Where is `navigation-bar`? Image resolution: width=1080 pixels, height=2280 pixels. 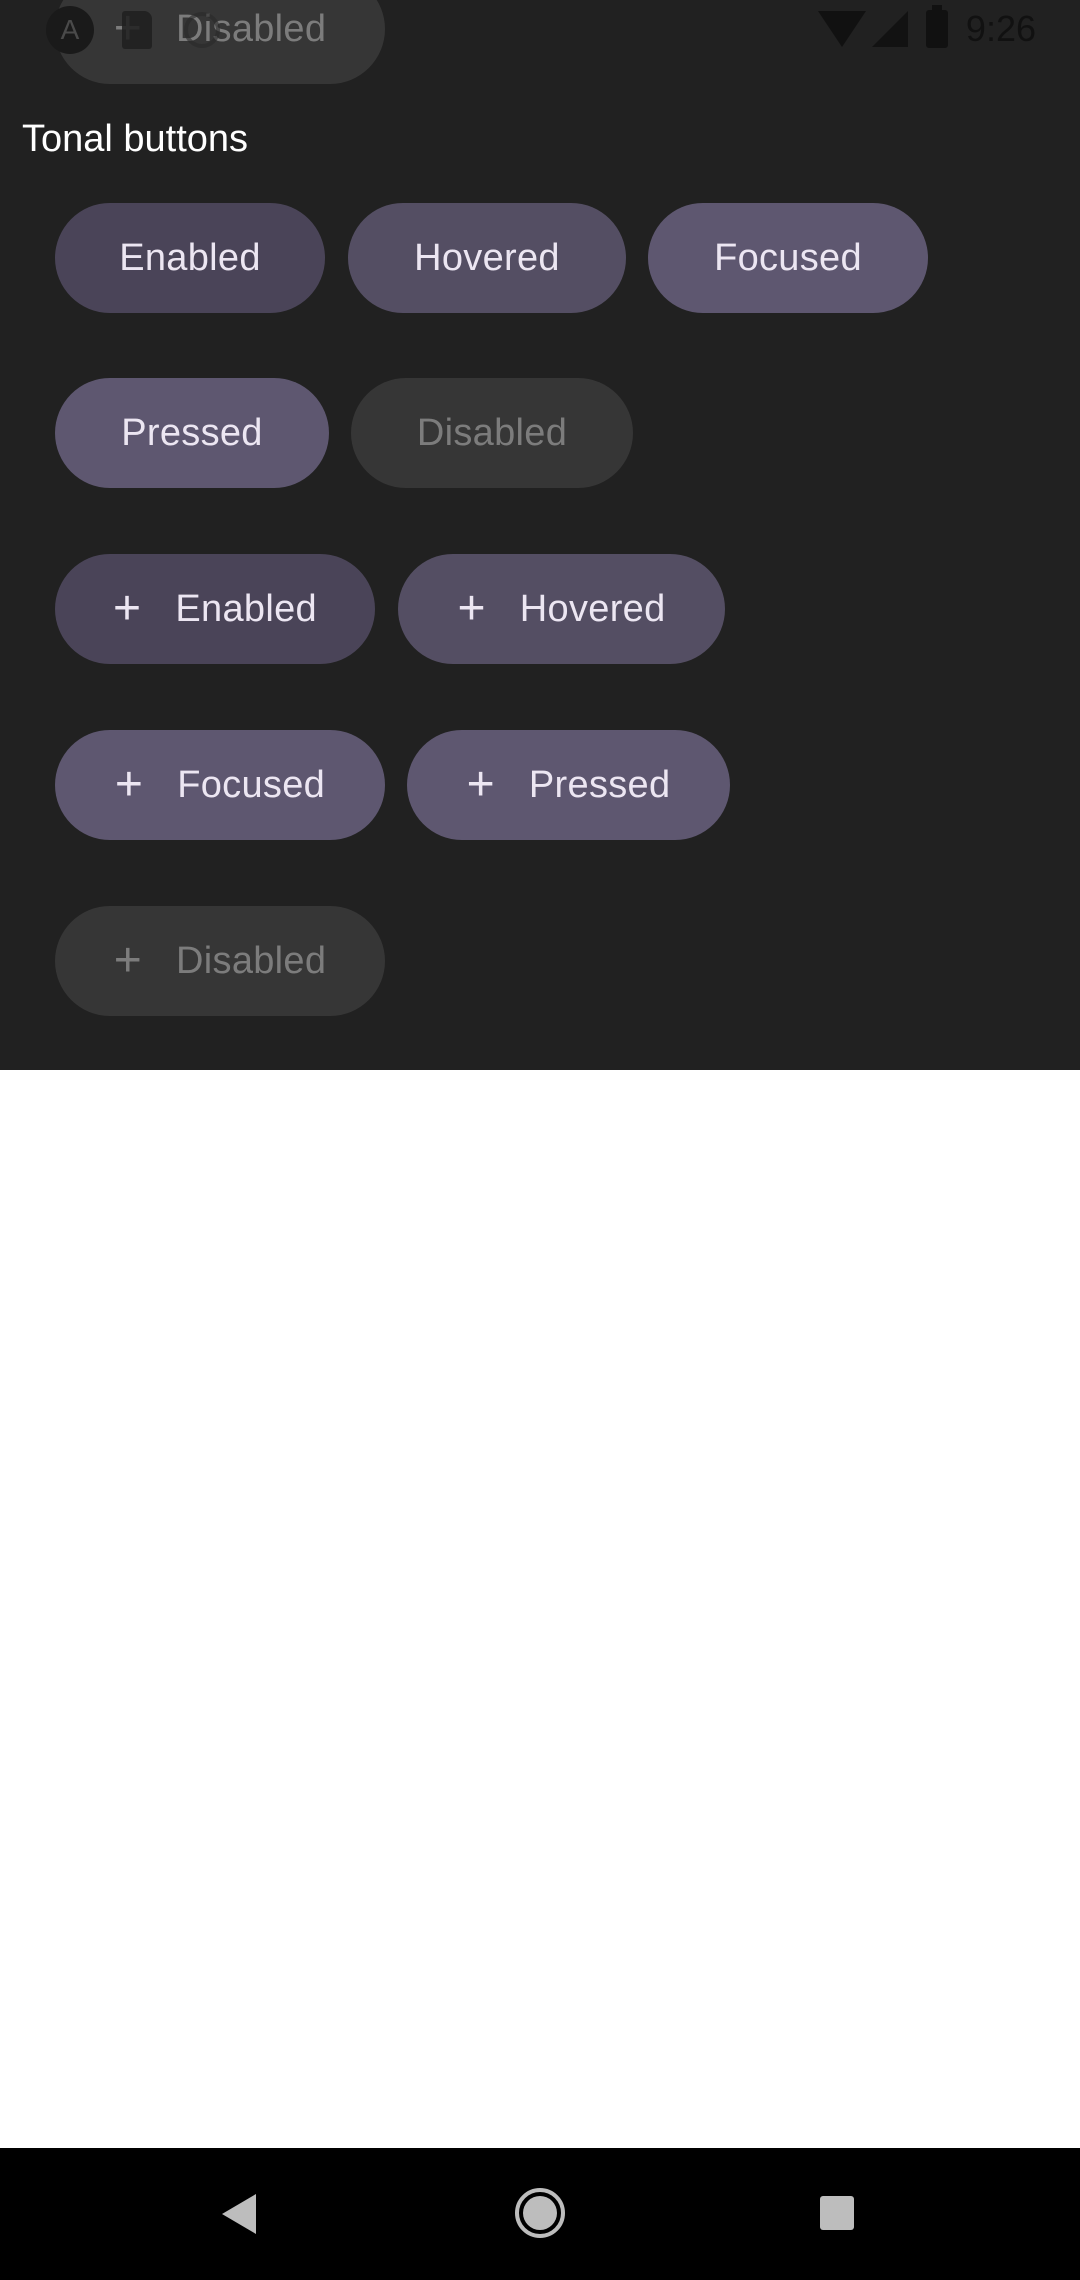
navigation-bar is located at coordinates (540, 2214).